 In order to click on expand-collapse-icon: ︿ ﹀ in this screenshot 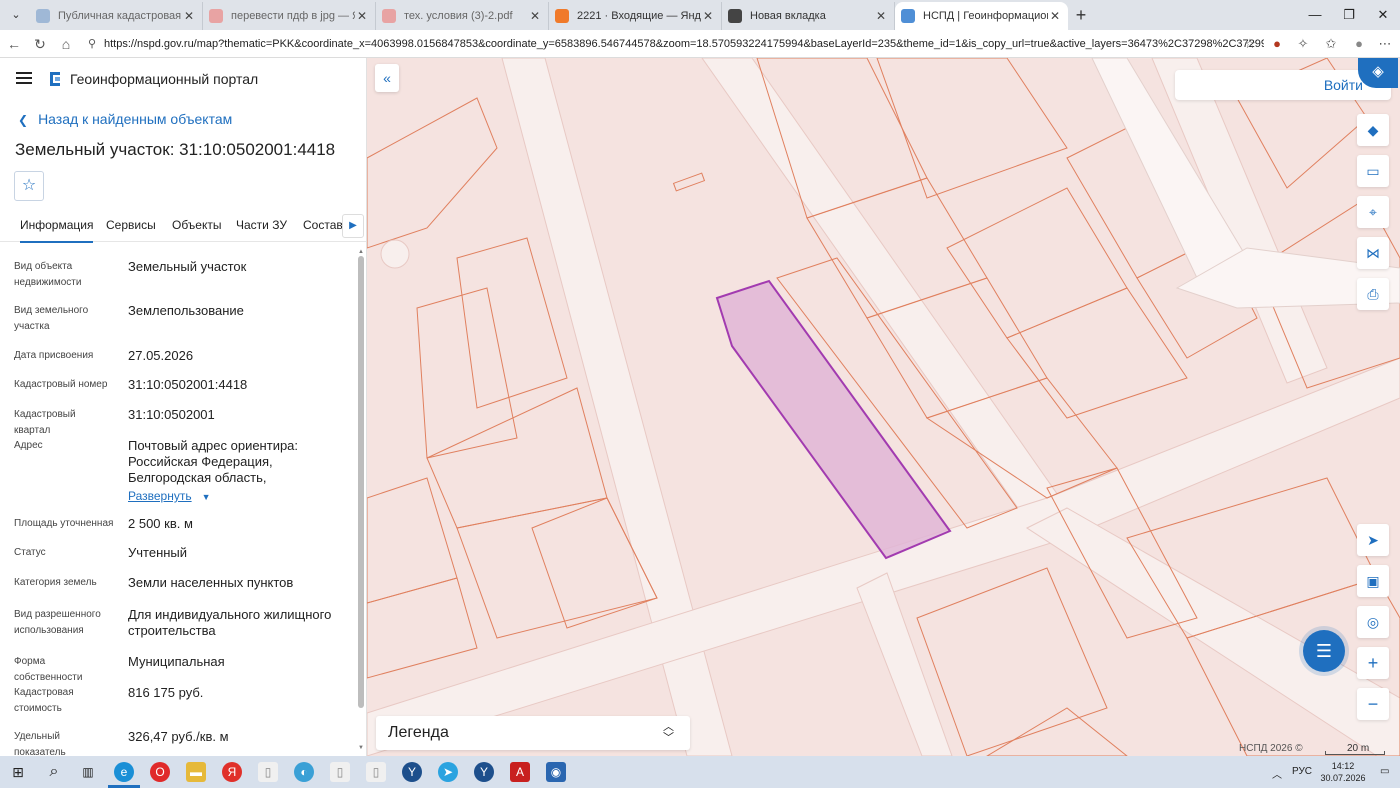, I will do `click(668, 733)`.